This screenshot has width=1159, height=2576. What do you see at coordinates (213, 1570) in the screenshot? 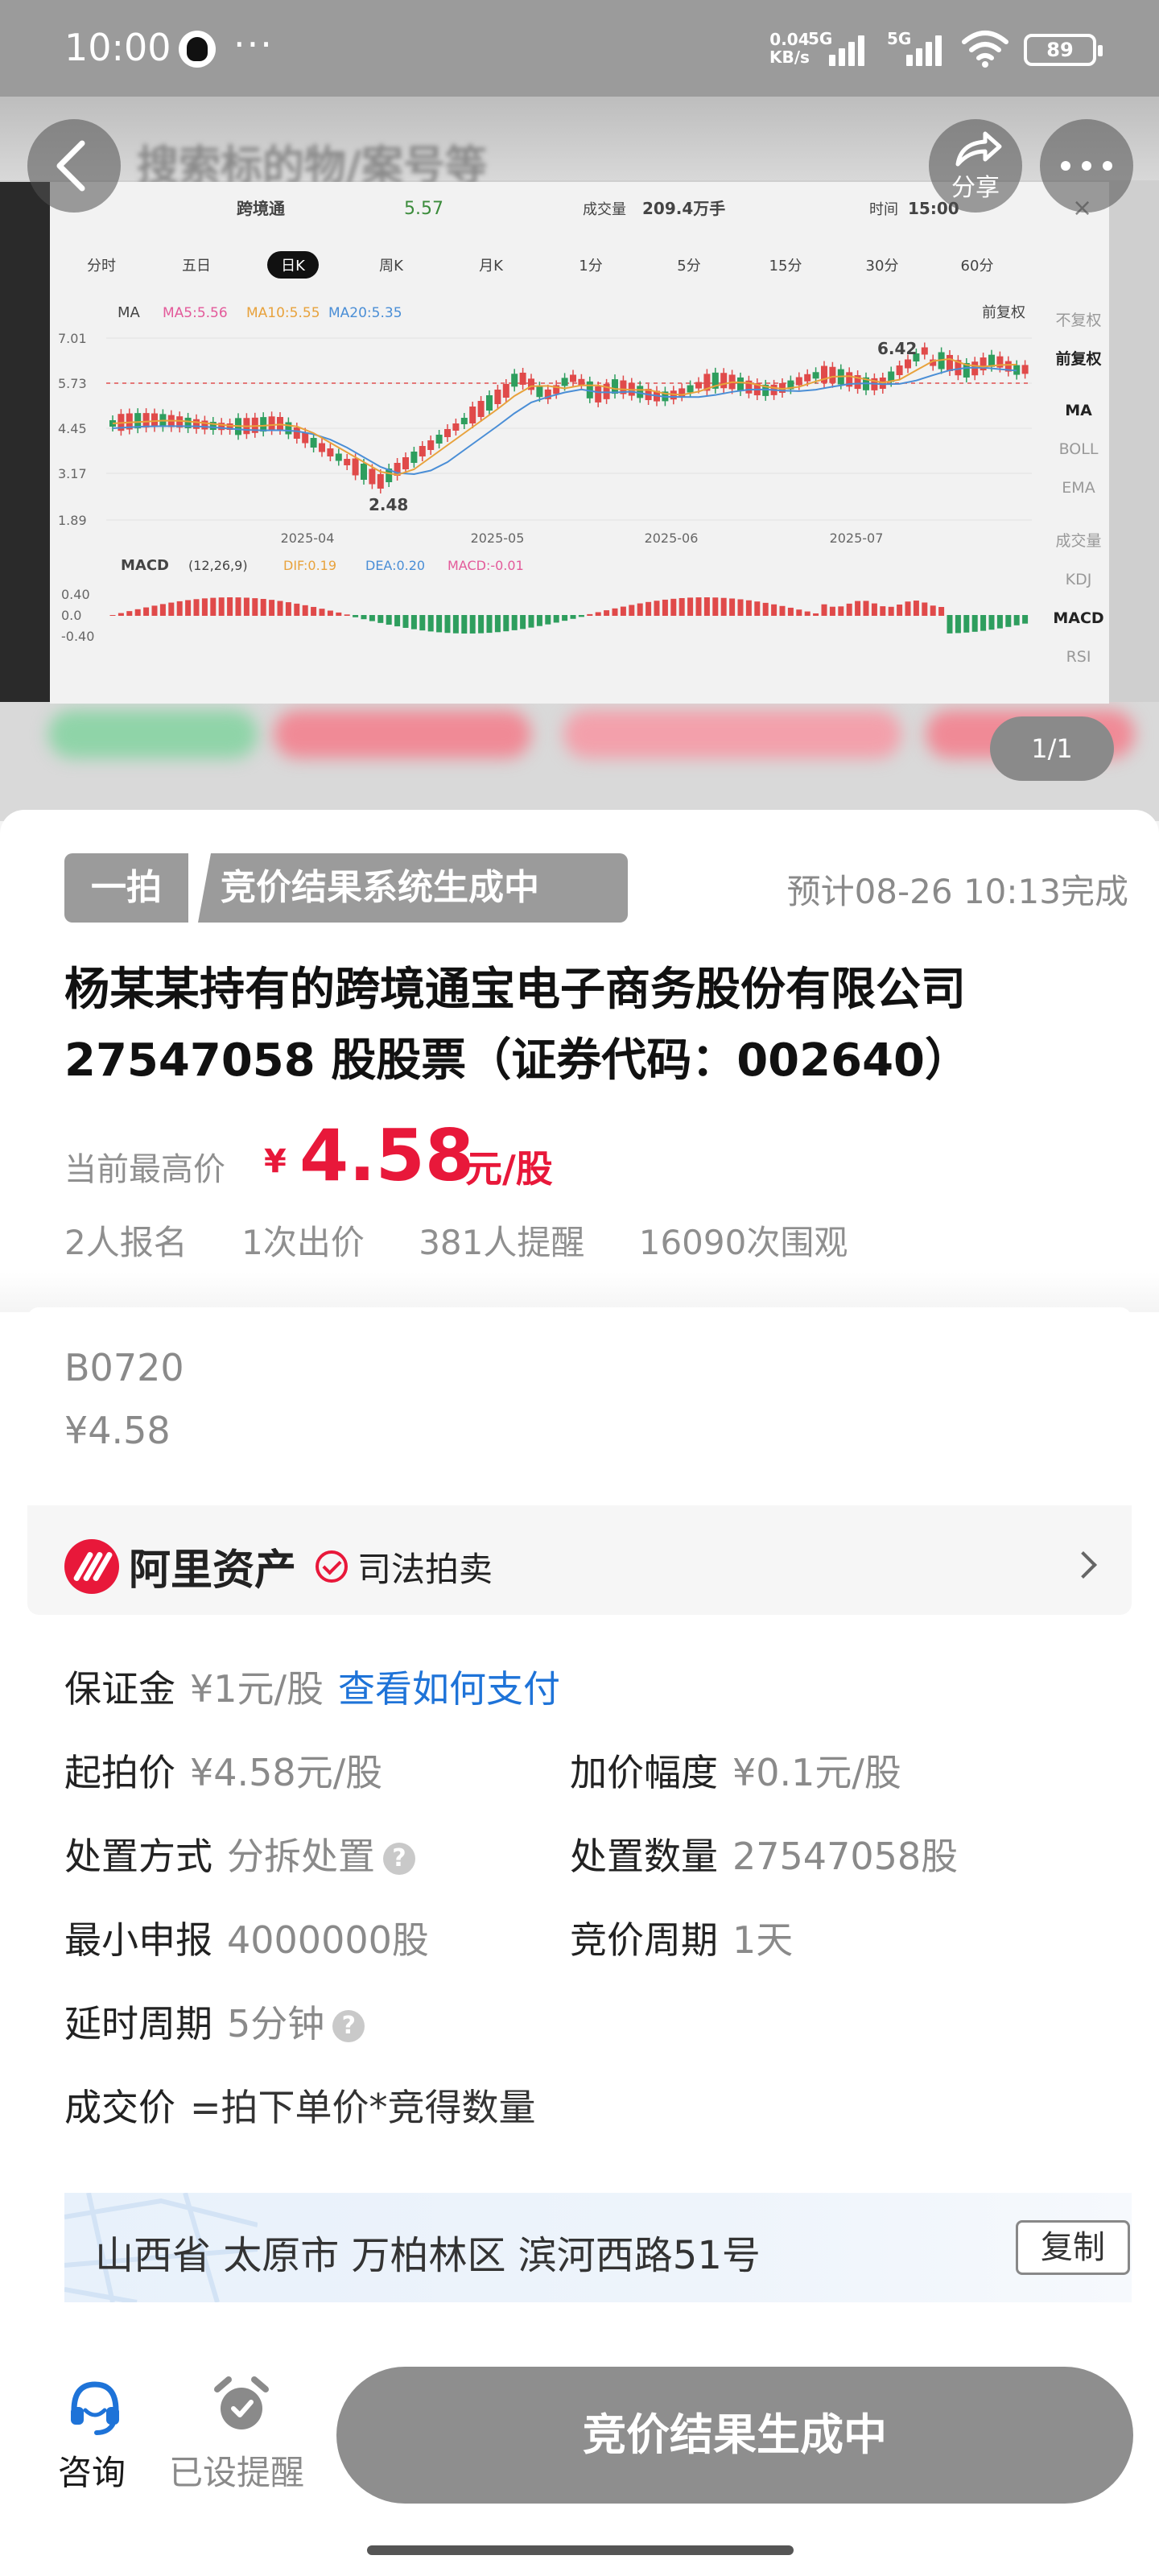
I see `seller-name: 阿里资产` at bounding box center [213, 1570].